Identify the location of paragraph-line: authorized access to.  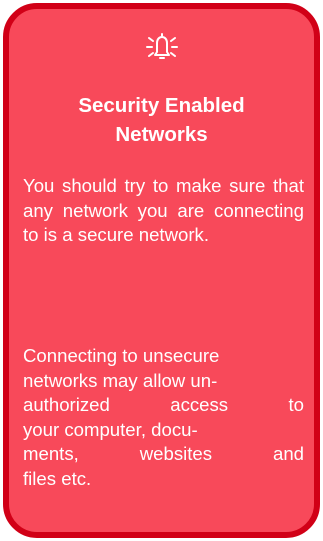
(163, 404).